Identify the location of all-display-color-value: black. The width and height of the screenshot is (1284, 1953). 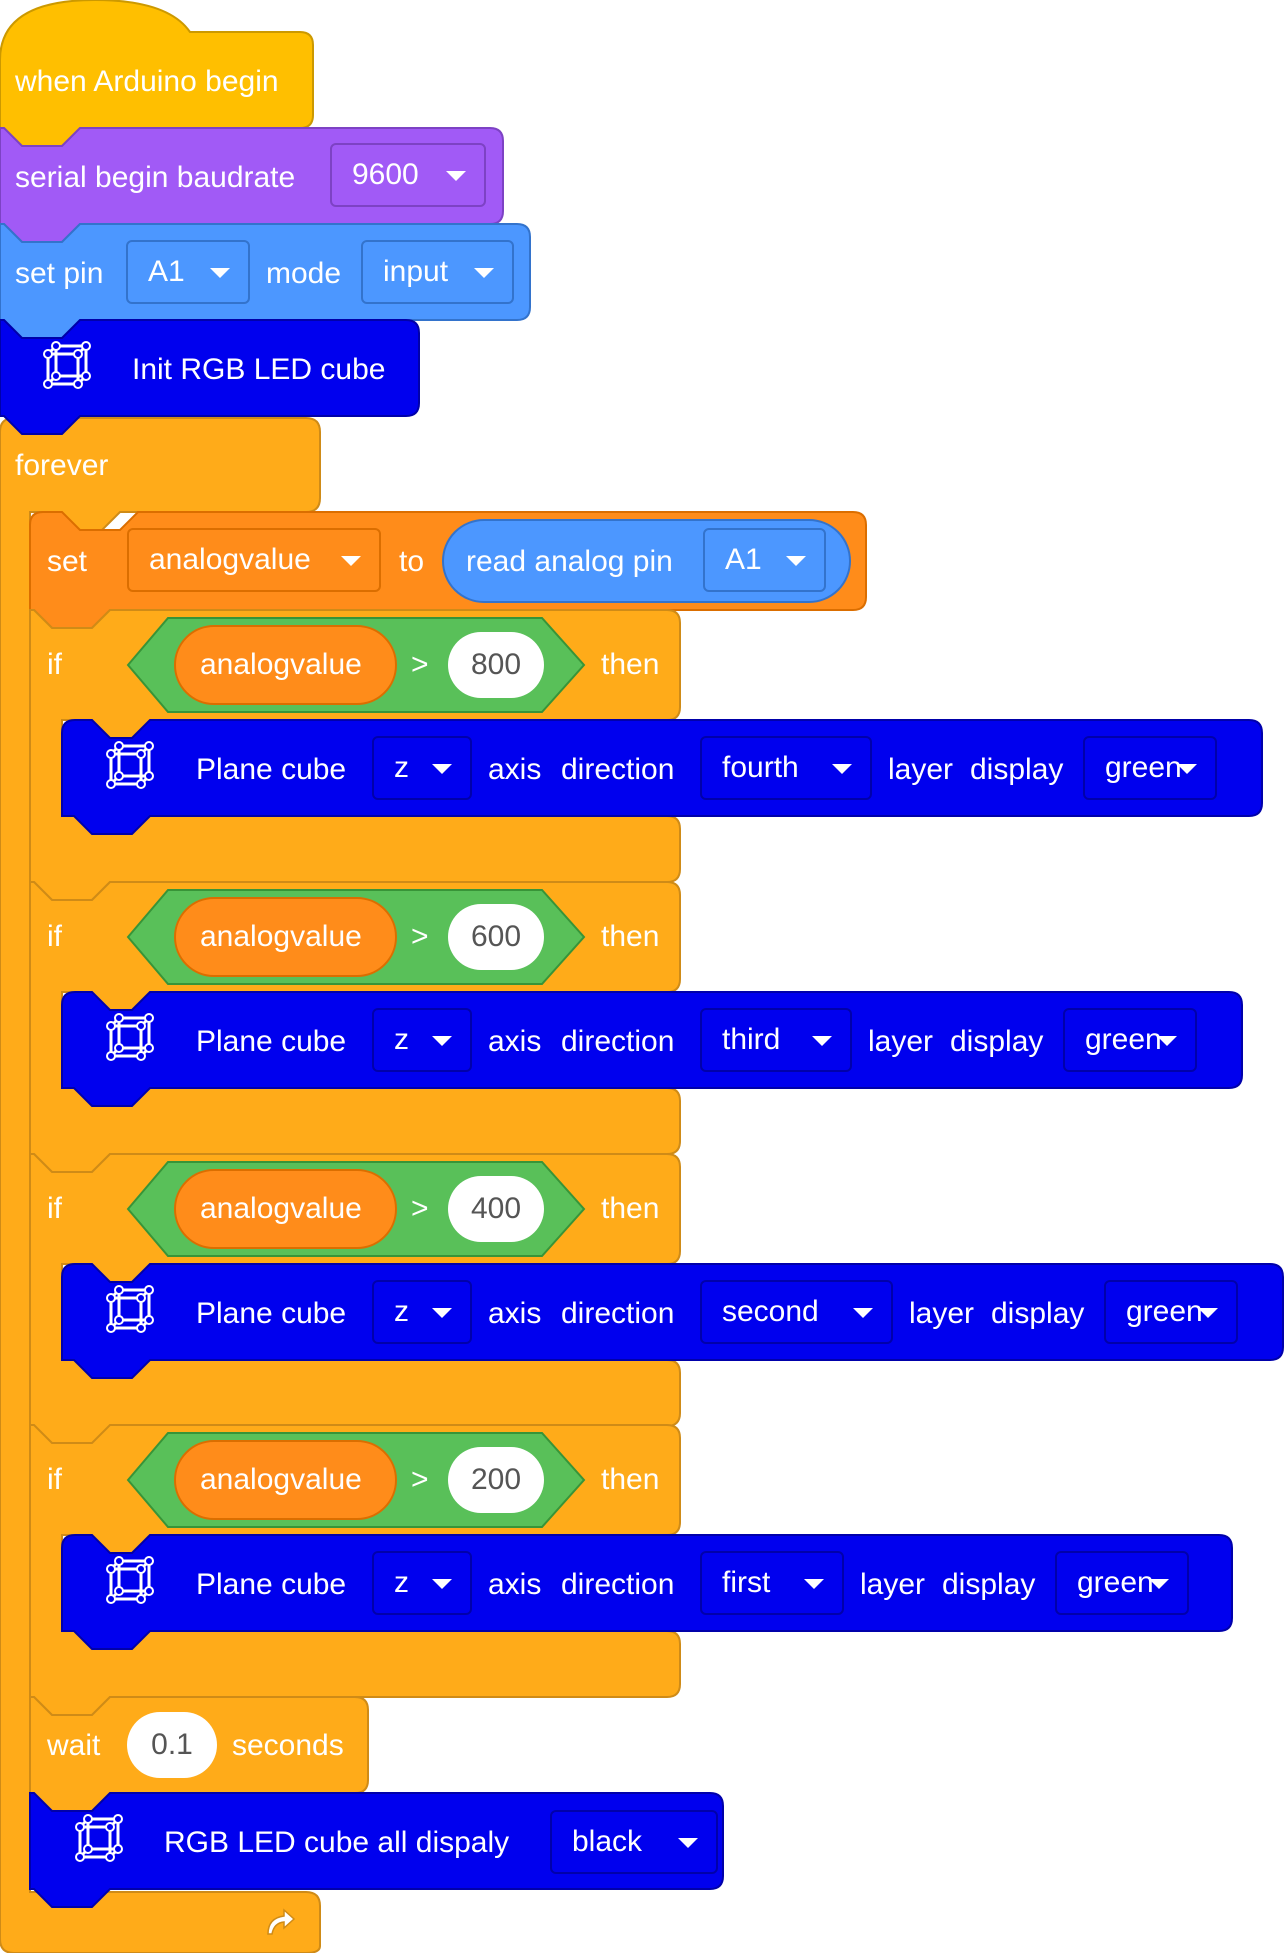
(607, 1841).